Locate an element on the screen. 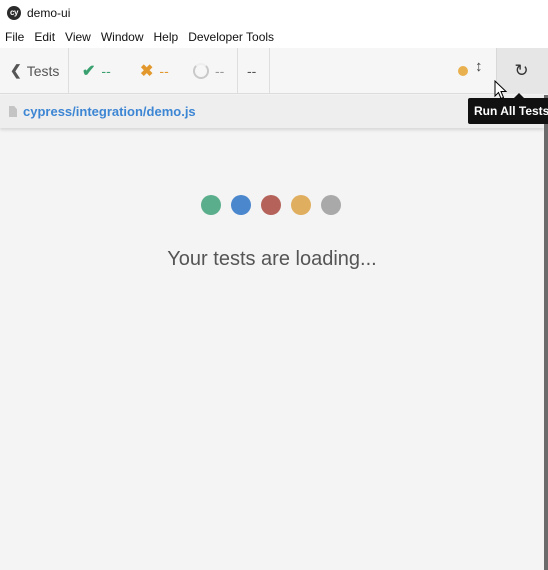 This screenshot has width=548, height=570. scrollbar is located at coordinates (546, 332).